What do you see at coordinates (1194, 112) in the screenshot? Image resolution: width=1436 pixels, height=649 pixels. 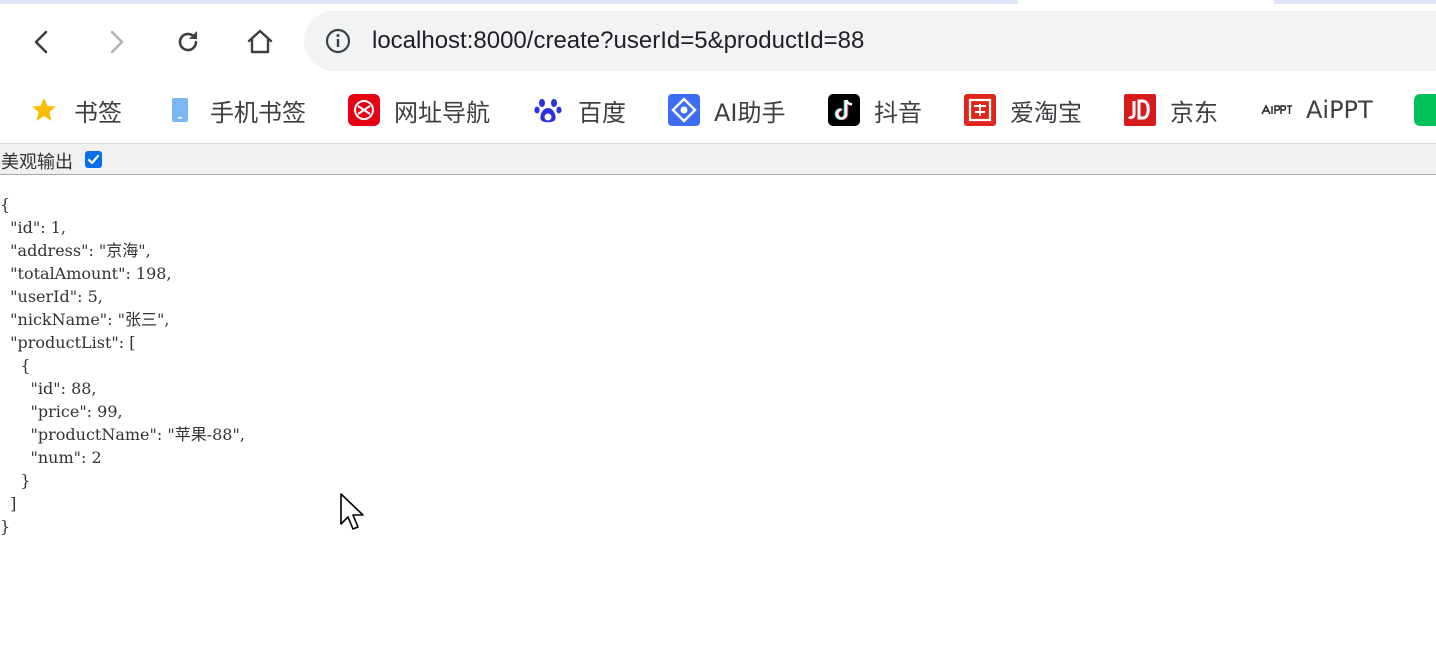 I see `bookmark-label: 京东` at bounding box center [1194, 112].